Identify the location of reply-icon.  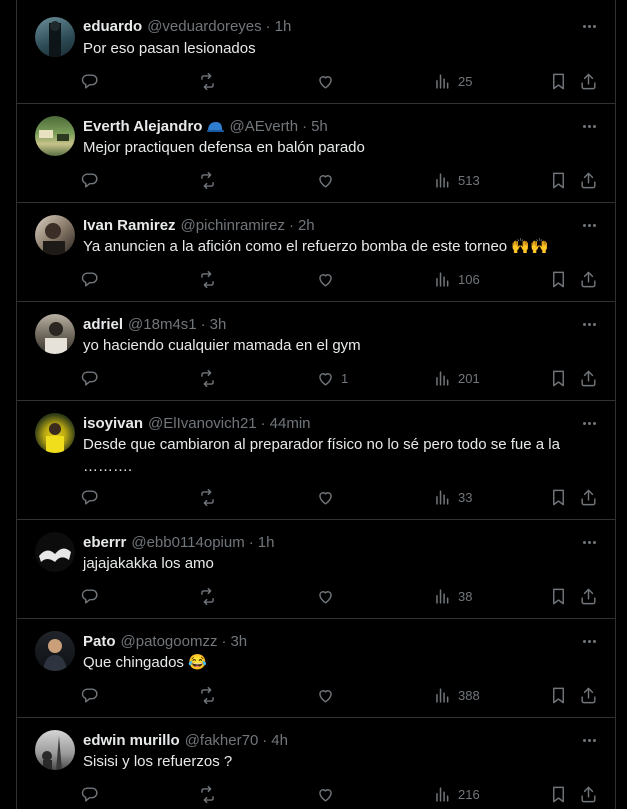
(89, 695).